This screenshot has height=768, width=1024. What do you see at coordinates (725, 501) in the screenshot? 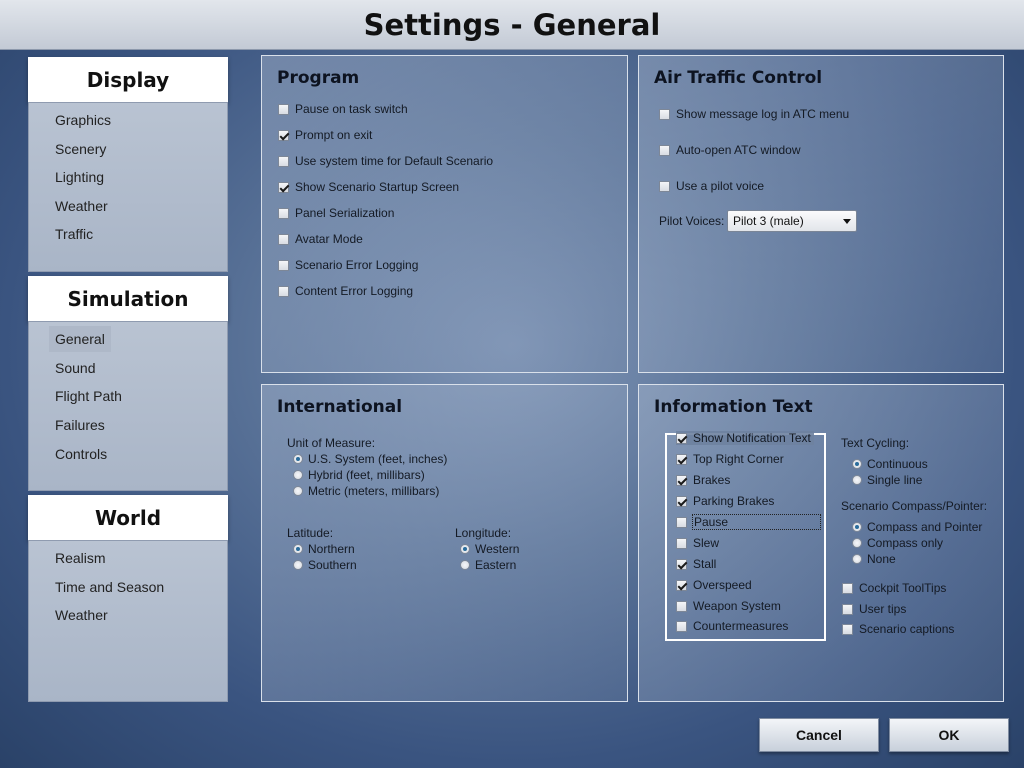
I see `option-parking-brakes: Parking Brakes` at bounding box center [725, 501].